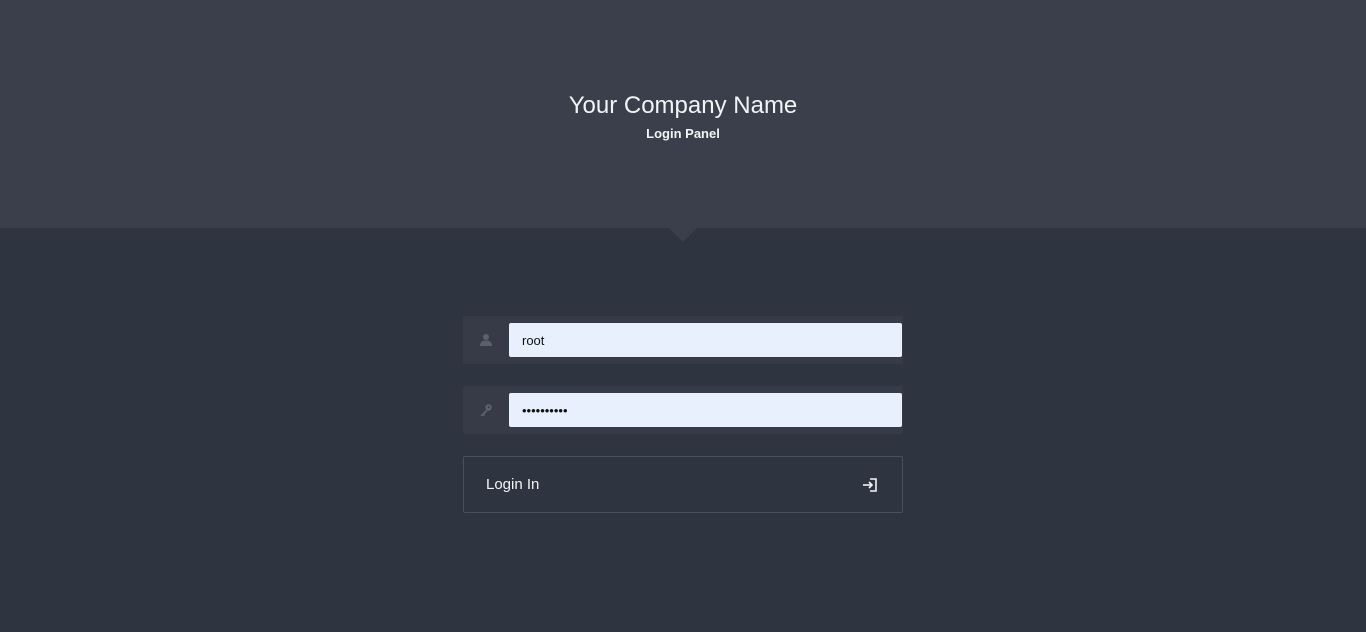 The height and width of the screenshot is (632, 1366). I want to click on company-name: Your Company Name, so click(683, 105).